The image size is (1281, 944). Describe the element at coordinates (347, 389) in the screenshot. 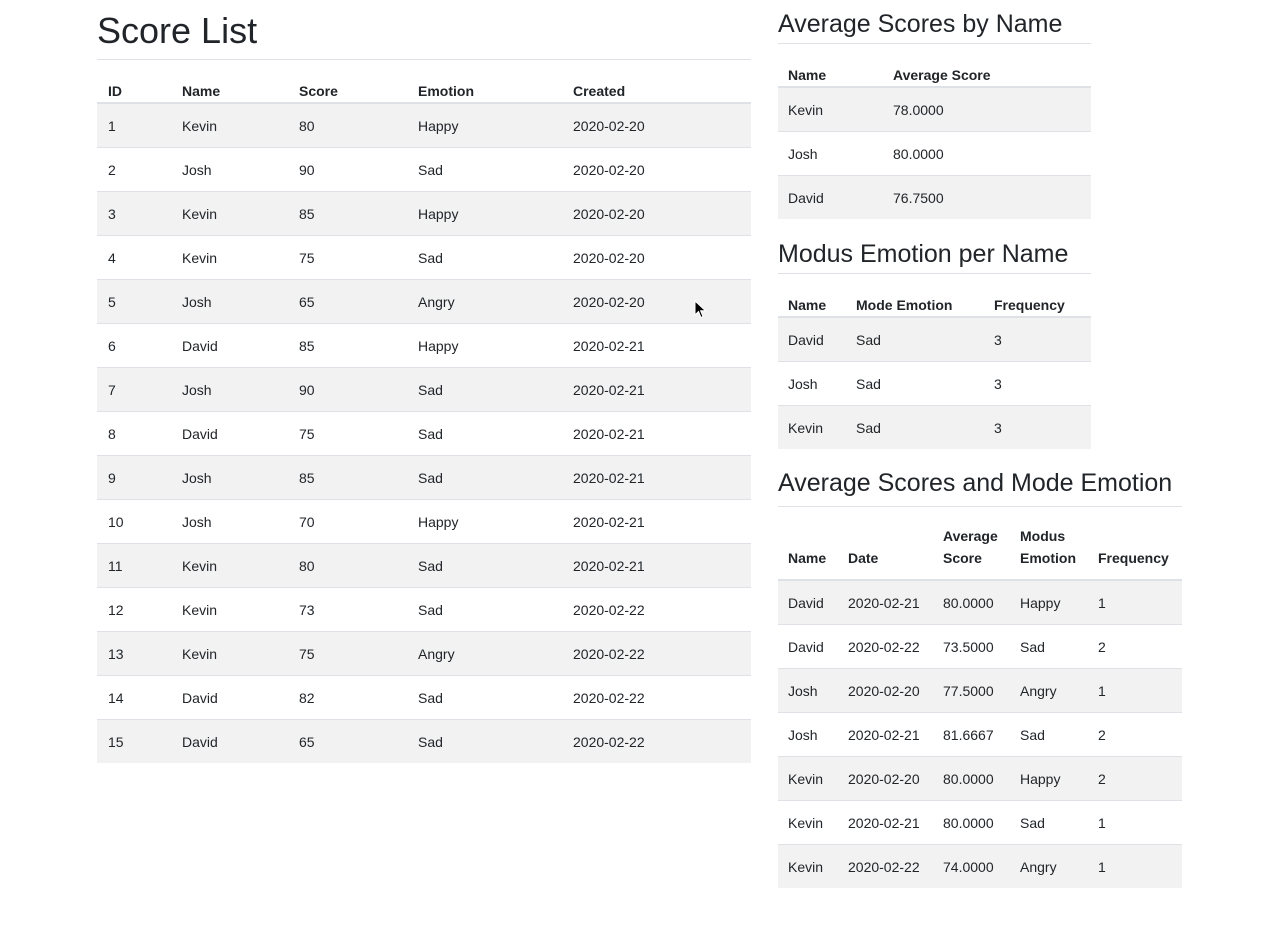

I see `table-cell: 90` at that location.